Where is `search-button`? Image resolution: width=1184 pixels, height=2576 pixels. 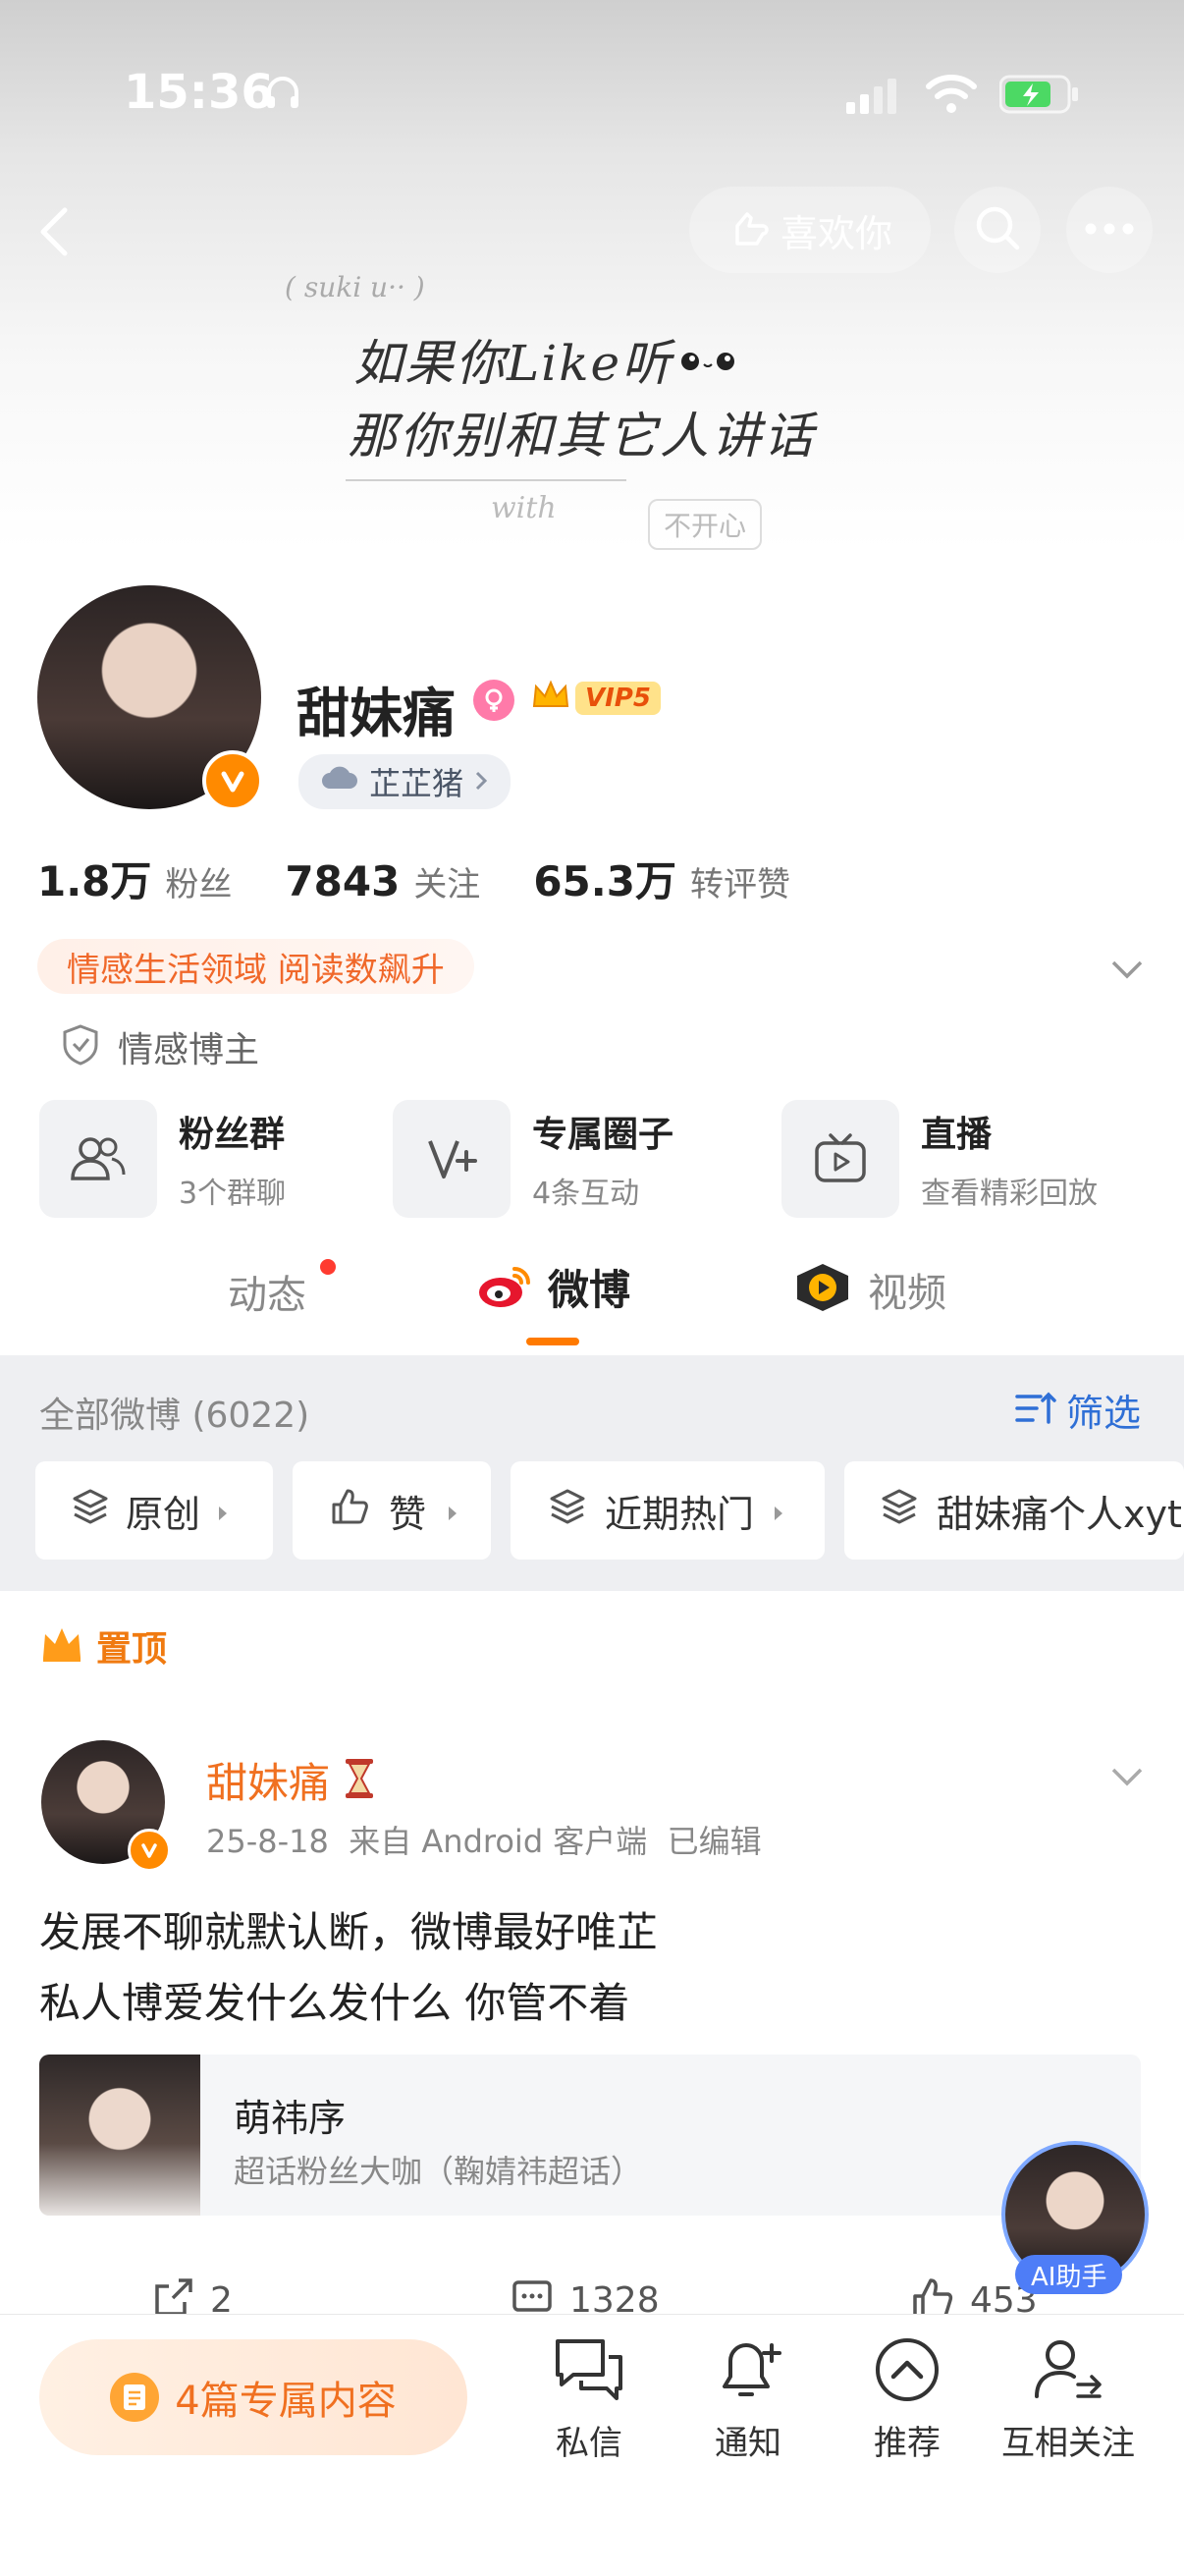
search-button is located at coordinates (997, 230).